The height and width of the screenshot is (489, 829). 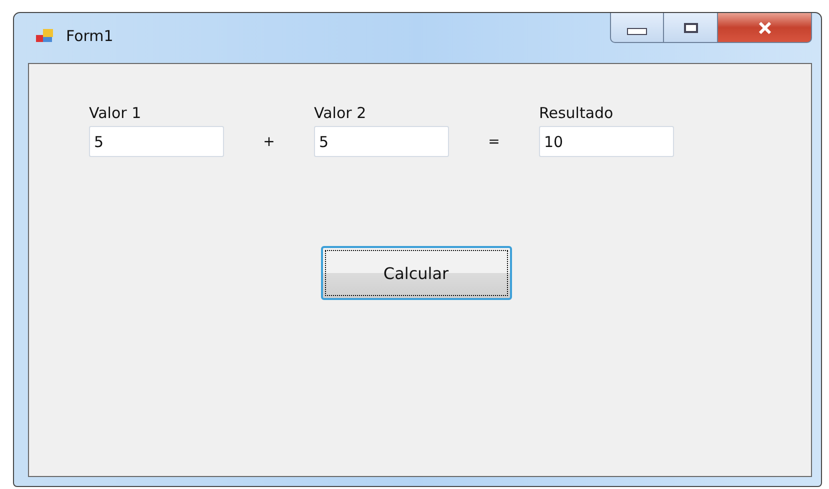 What do you see at coordinates (269, 142) in the screenshot?
I see `operator-sign: +` at bounding box center [269, 142].